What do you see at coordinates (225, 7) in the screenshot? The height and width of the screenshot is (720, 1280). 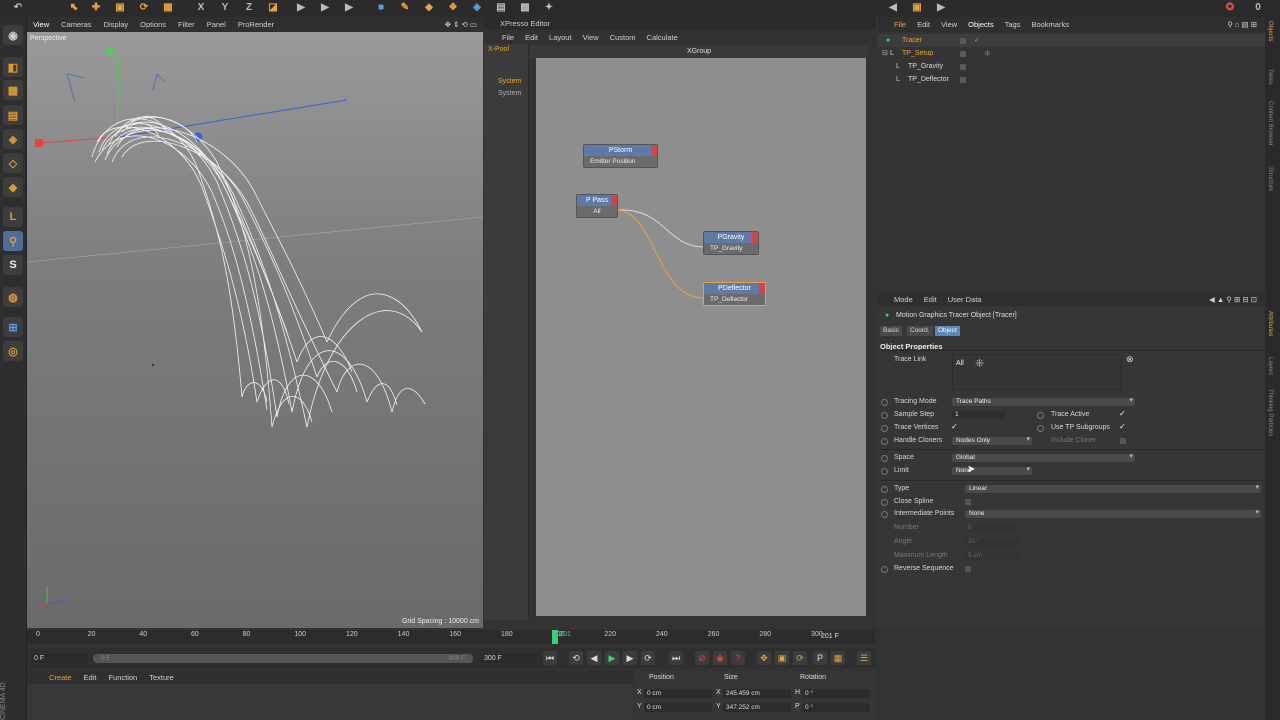 I see `y-axis-icon: Y` at bounding box center [225, 7].